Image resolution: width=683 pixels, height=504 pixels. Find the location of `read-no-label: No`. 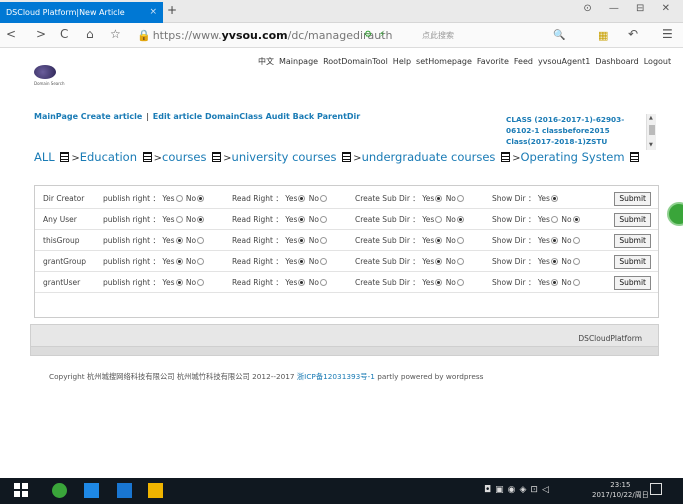

read-no-label: No is located at coordinates (313, 282).